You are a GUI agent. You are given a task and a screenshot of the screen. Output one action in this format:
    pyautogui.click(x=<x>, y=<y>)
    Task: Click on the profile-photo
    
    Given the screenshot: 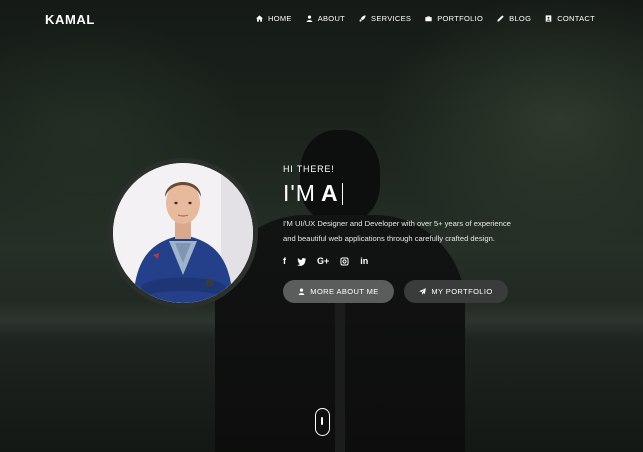 What is the action you would take?
    pyautogui.click(x=183, y=233)
    